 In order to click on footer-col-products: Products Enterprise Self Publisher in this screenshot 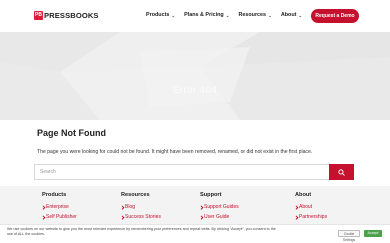, I will do `click(59, 208)`.